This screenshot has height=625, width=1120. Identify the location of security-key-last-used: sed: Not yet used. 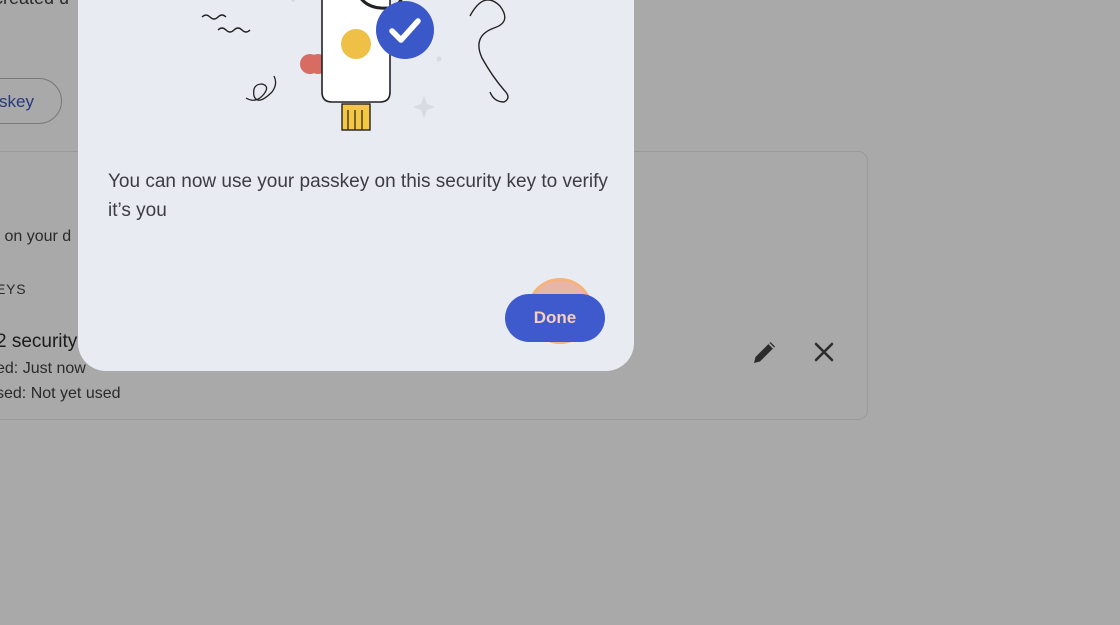
(60, 393).